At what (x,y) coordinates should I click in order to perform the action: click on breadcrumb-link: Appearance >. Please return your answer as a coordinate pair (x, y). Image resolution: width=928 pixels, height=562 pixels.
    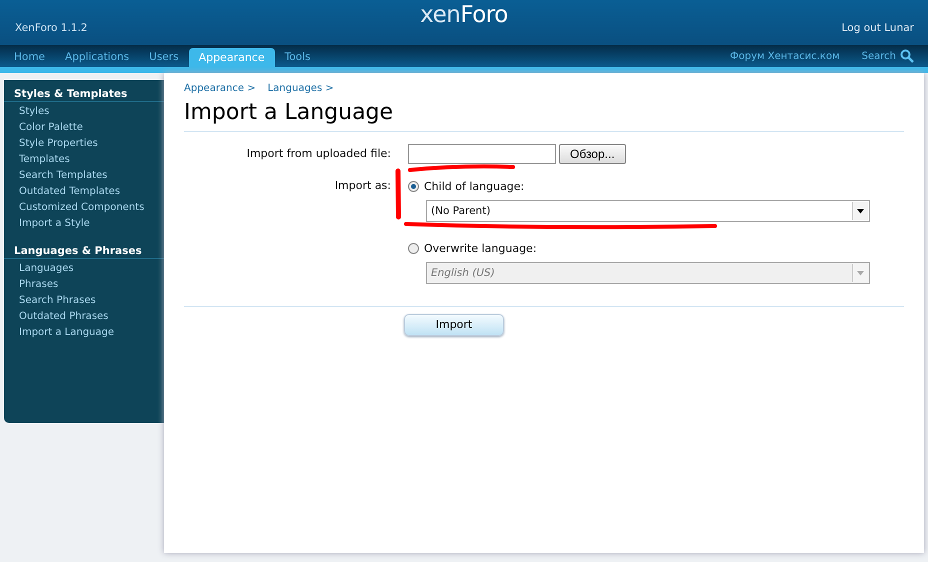
    Looking at the image, I should click on (220, 88).